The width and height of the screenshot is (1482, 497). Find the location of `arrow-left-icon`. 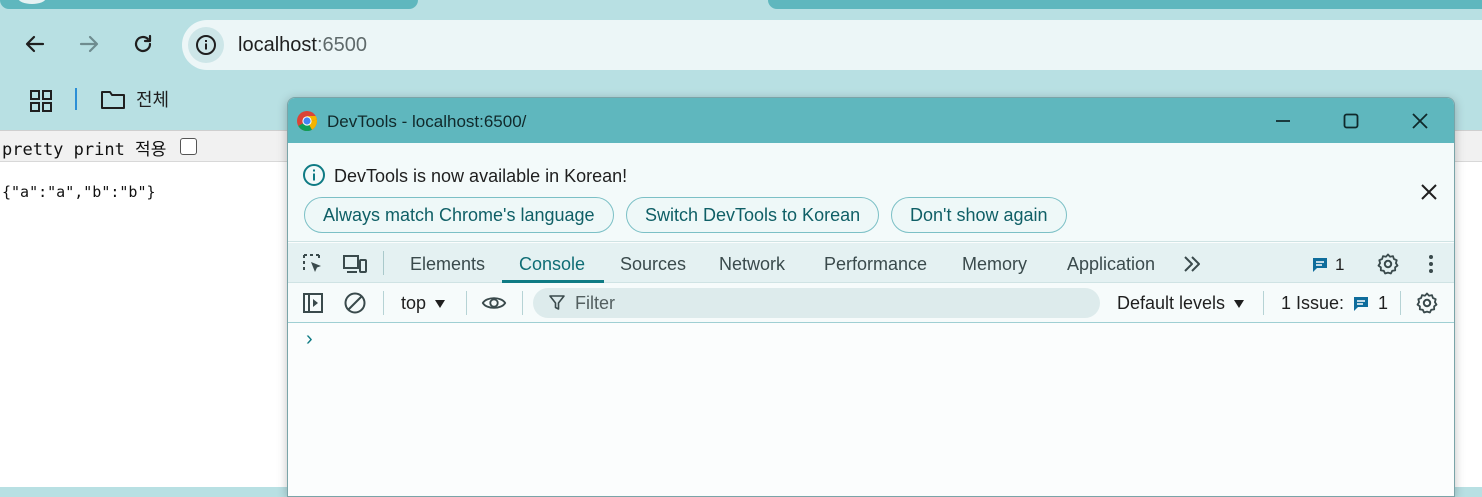

arrow-left-icon is located at coordinates (35, 44).